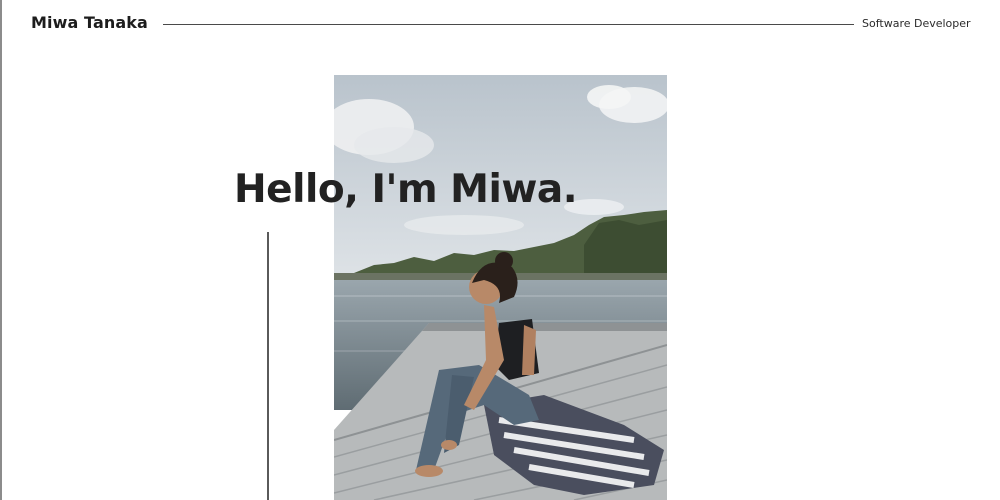 Image resolution: width=1000 pixels, height=500 pixels. What do you see at coordinates (268, 366) in the screenshot?
I see `hero-vertical-line` at bounding box center [268, 366].